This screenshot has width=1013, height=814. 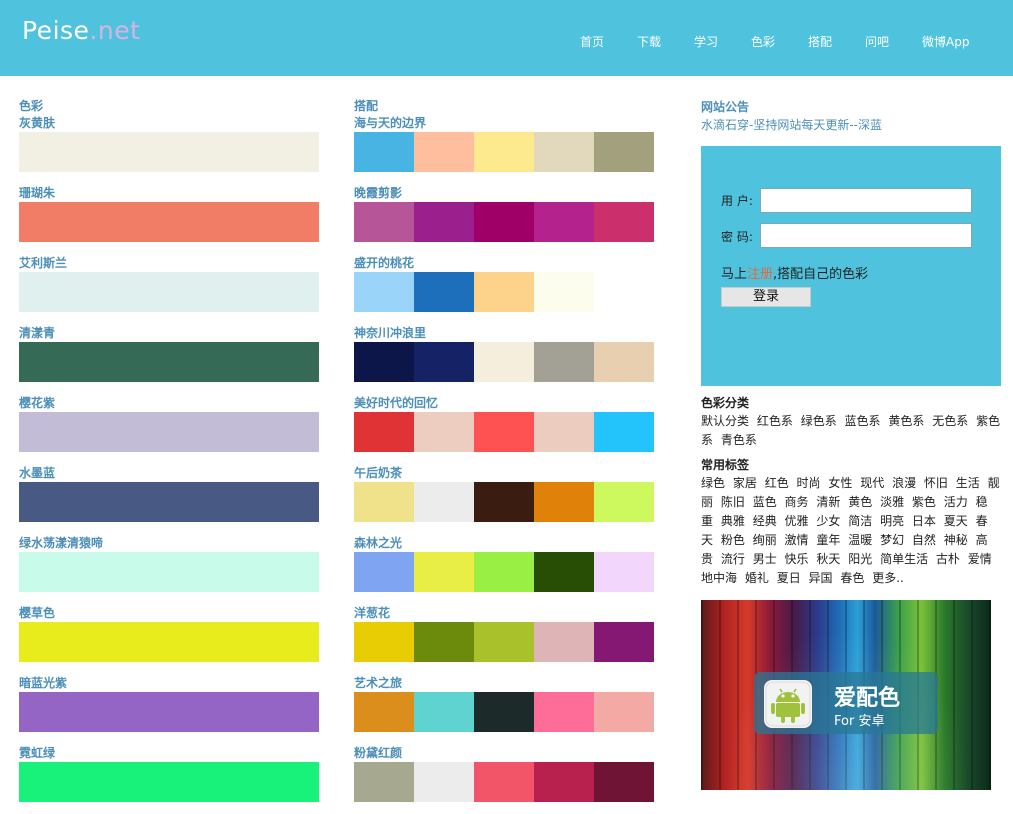 I want to click on nav-download: 下载, so click(x=649, y=41).